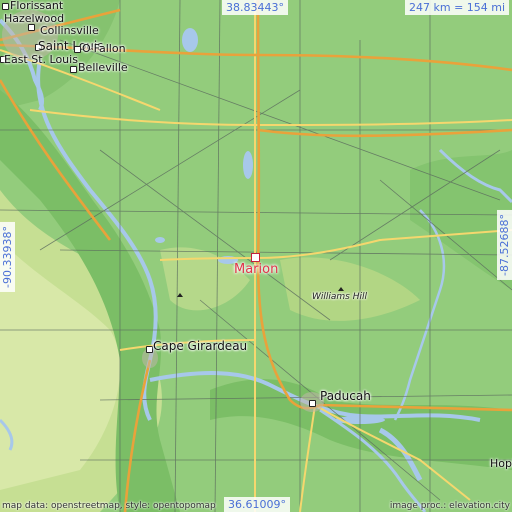 The width and height of the screenshot is (512, 512). Describe the element at coordinates (341, 289) in the screenshot. I see `peak-icon` at that location.